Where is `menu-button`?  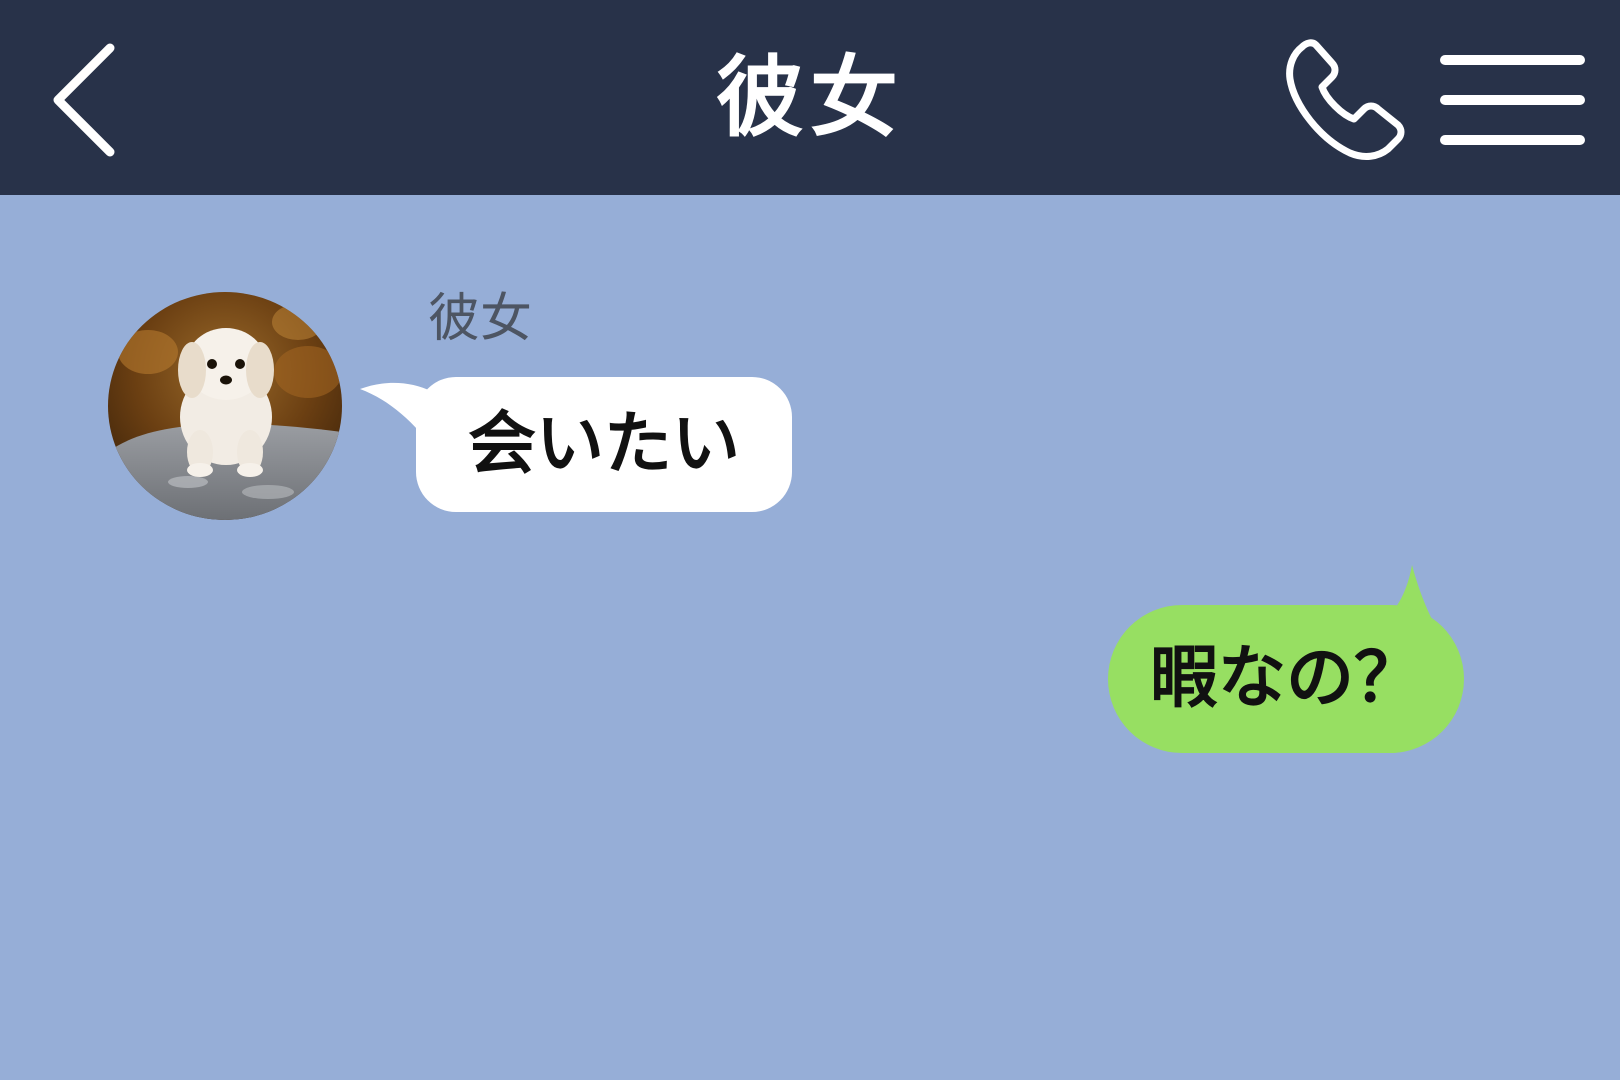 menu-button is located at coordinates (1512, 100).